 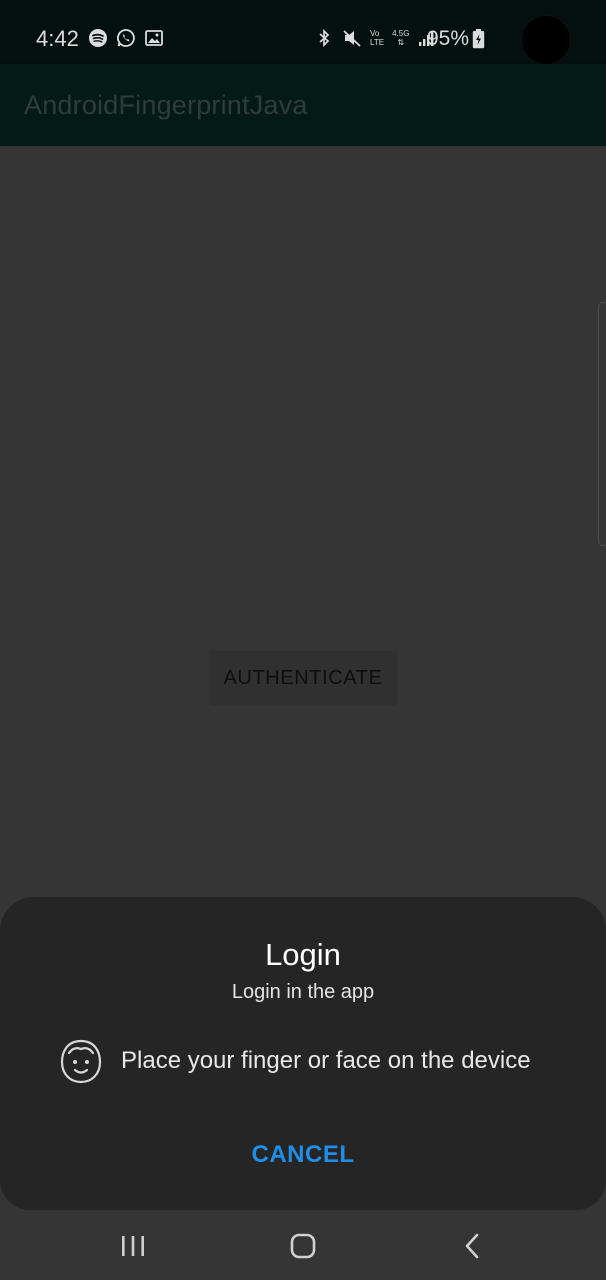 I want to click on app-bar: AndroidFingerprintJava, so click(x=303, y=105).